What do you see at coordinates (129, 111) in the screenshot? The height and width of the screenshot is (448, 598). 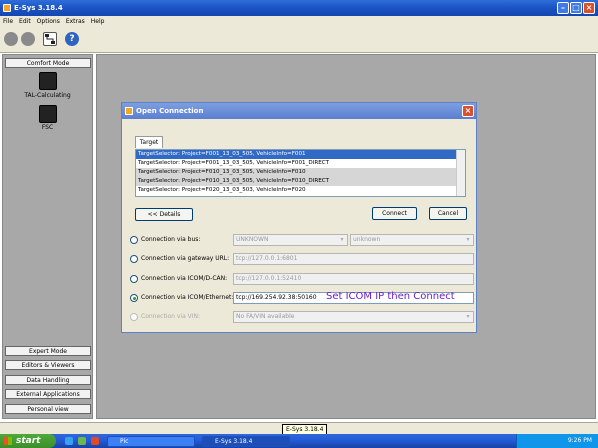 I see `dialog-app-icon` at bounding box center [129, 111].